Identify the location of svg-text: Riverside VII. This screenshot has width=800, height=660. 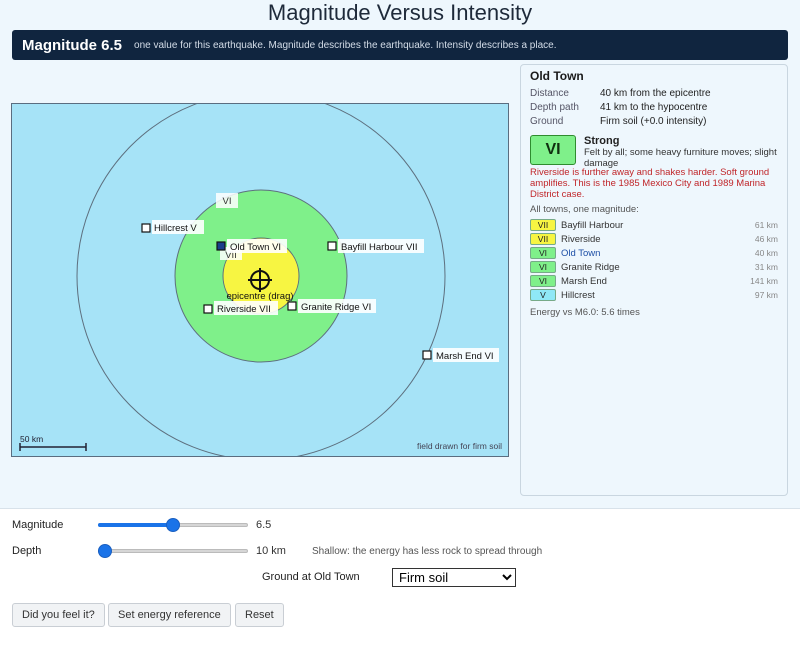
(244, 309).